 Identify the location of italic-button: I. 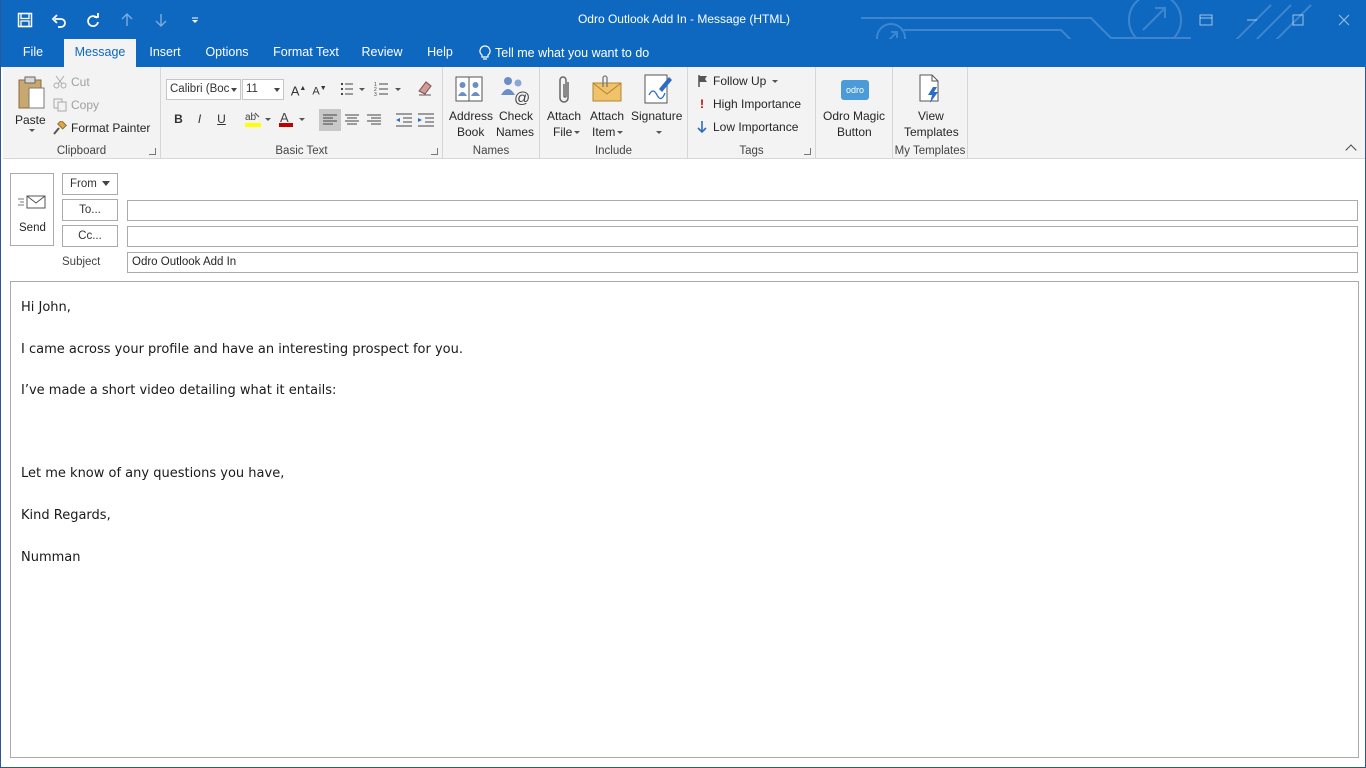
(199, 119).